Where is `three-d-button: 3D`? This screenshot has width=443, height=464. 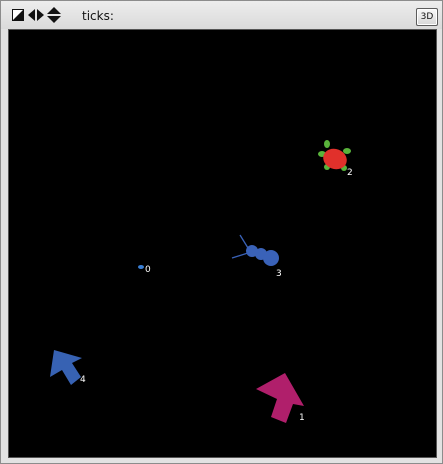
three-d-button: 3D is located at coordinates (427, 17).